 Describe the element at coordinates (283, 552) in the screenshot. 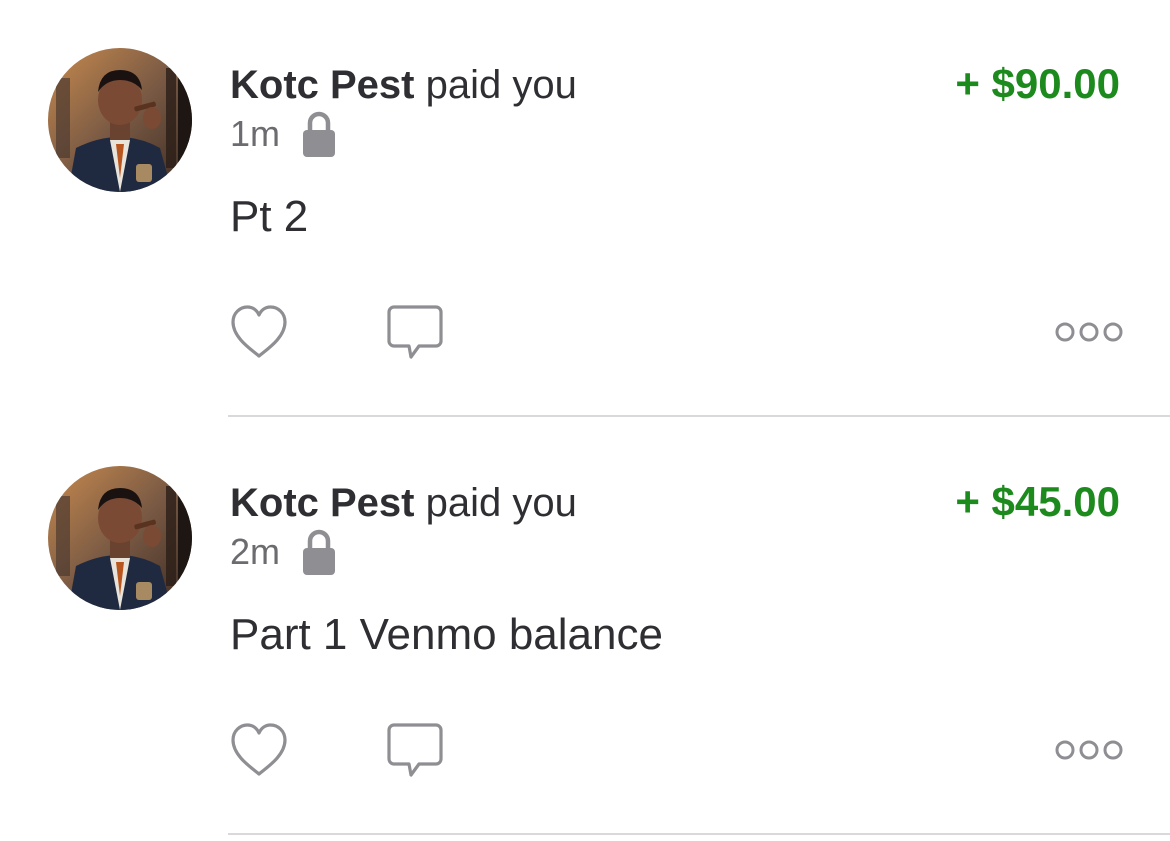

I see `story-meta: 2m` at that location.